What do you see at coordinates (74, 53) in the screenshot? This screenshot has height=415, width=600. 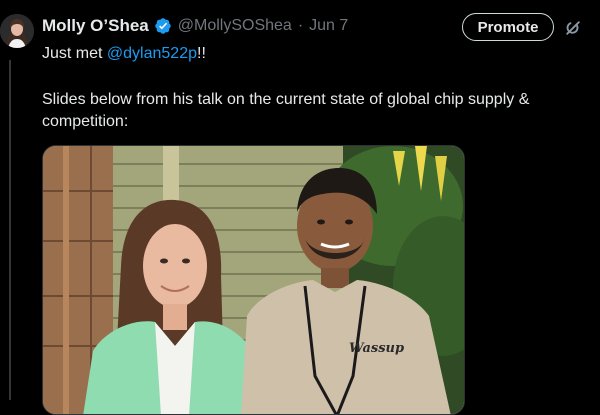 I see `text-prefix: Just met` at bounding box center [74, 53].